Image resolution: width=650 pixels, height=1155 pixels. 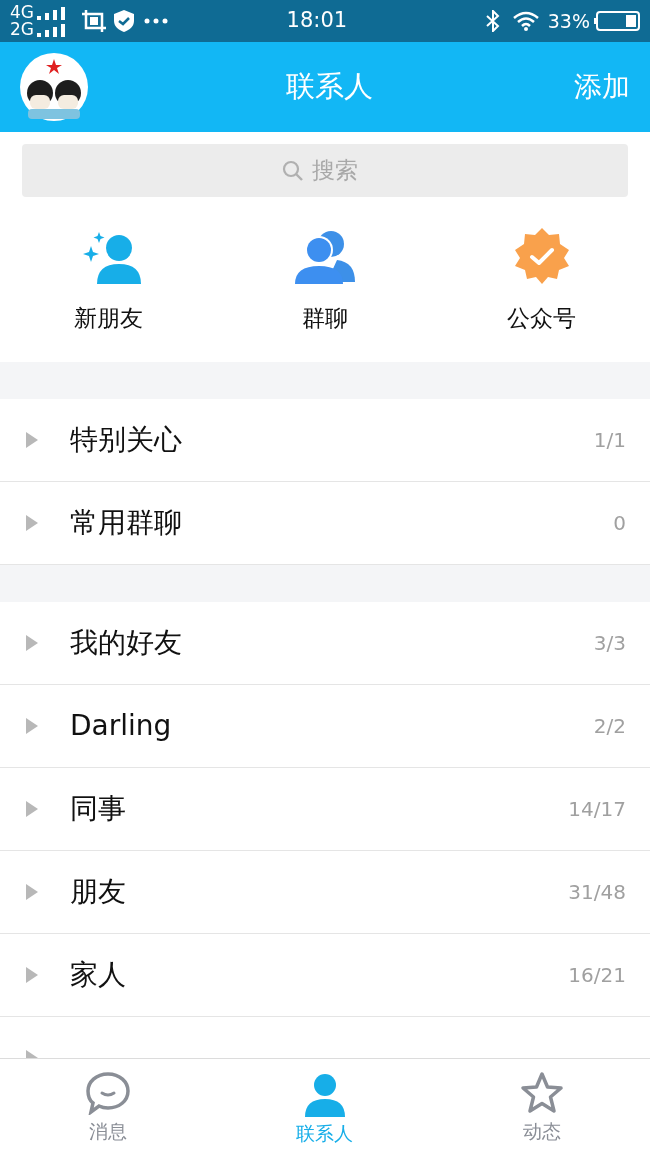 I want to click on group-name: 同事, so click(x=98, y=809).